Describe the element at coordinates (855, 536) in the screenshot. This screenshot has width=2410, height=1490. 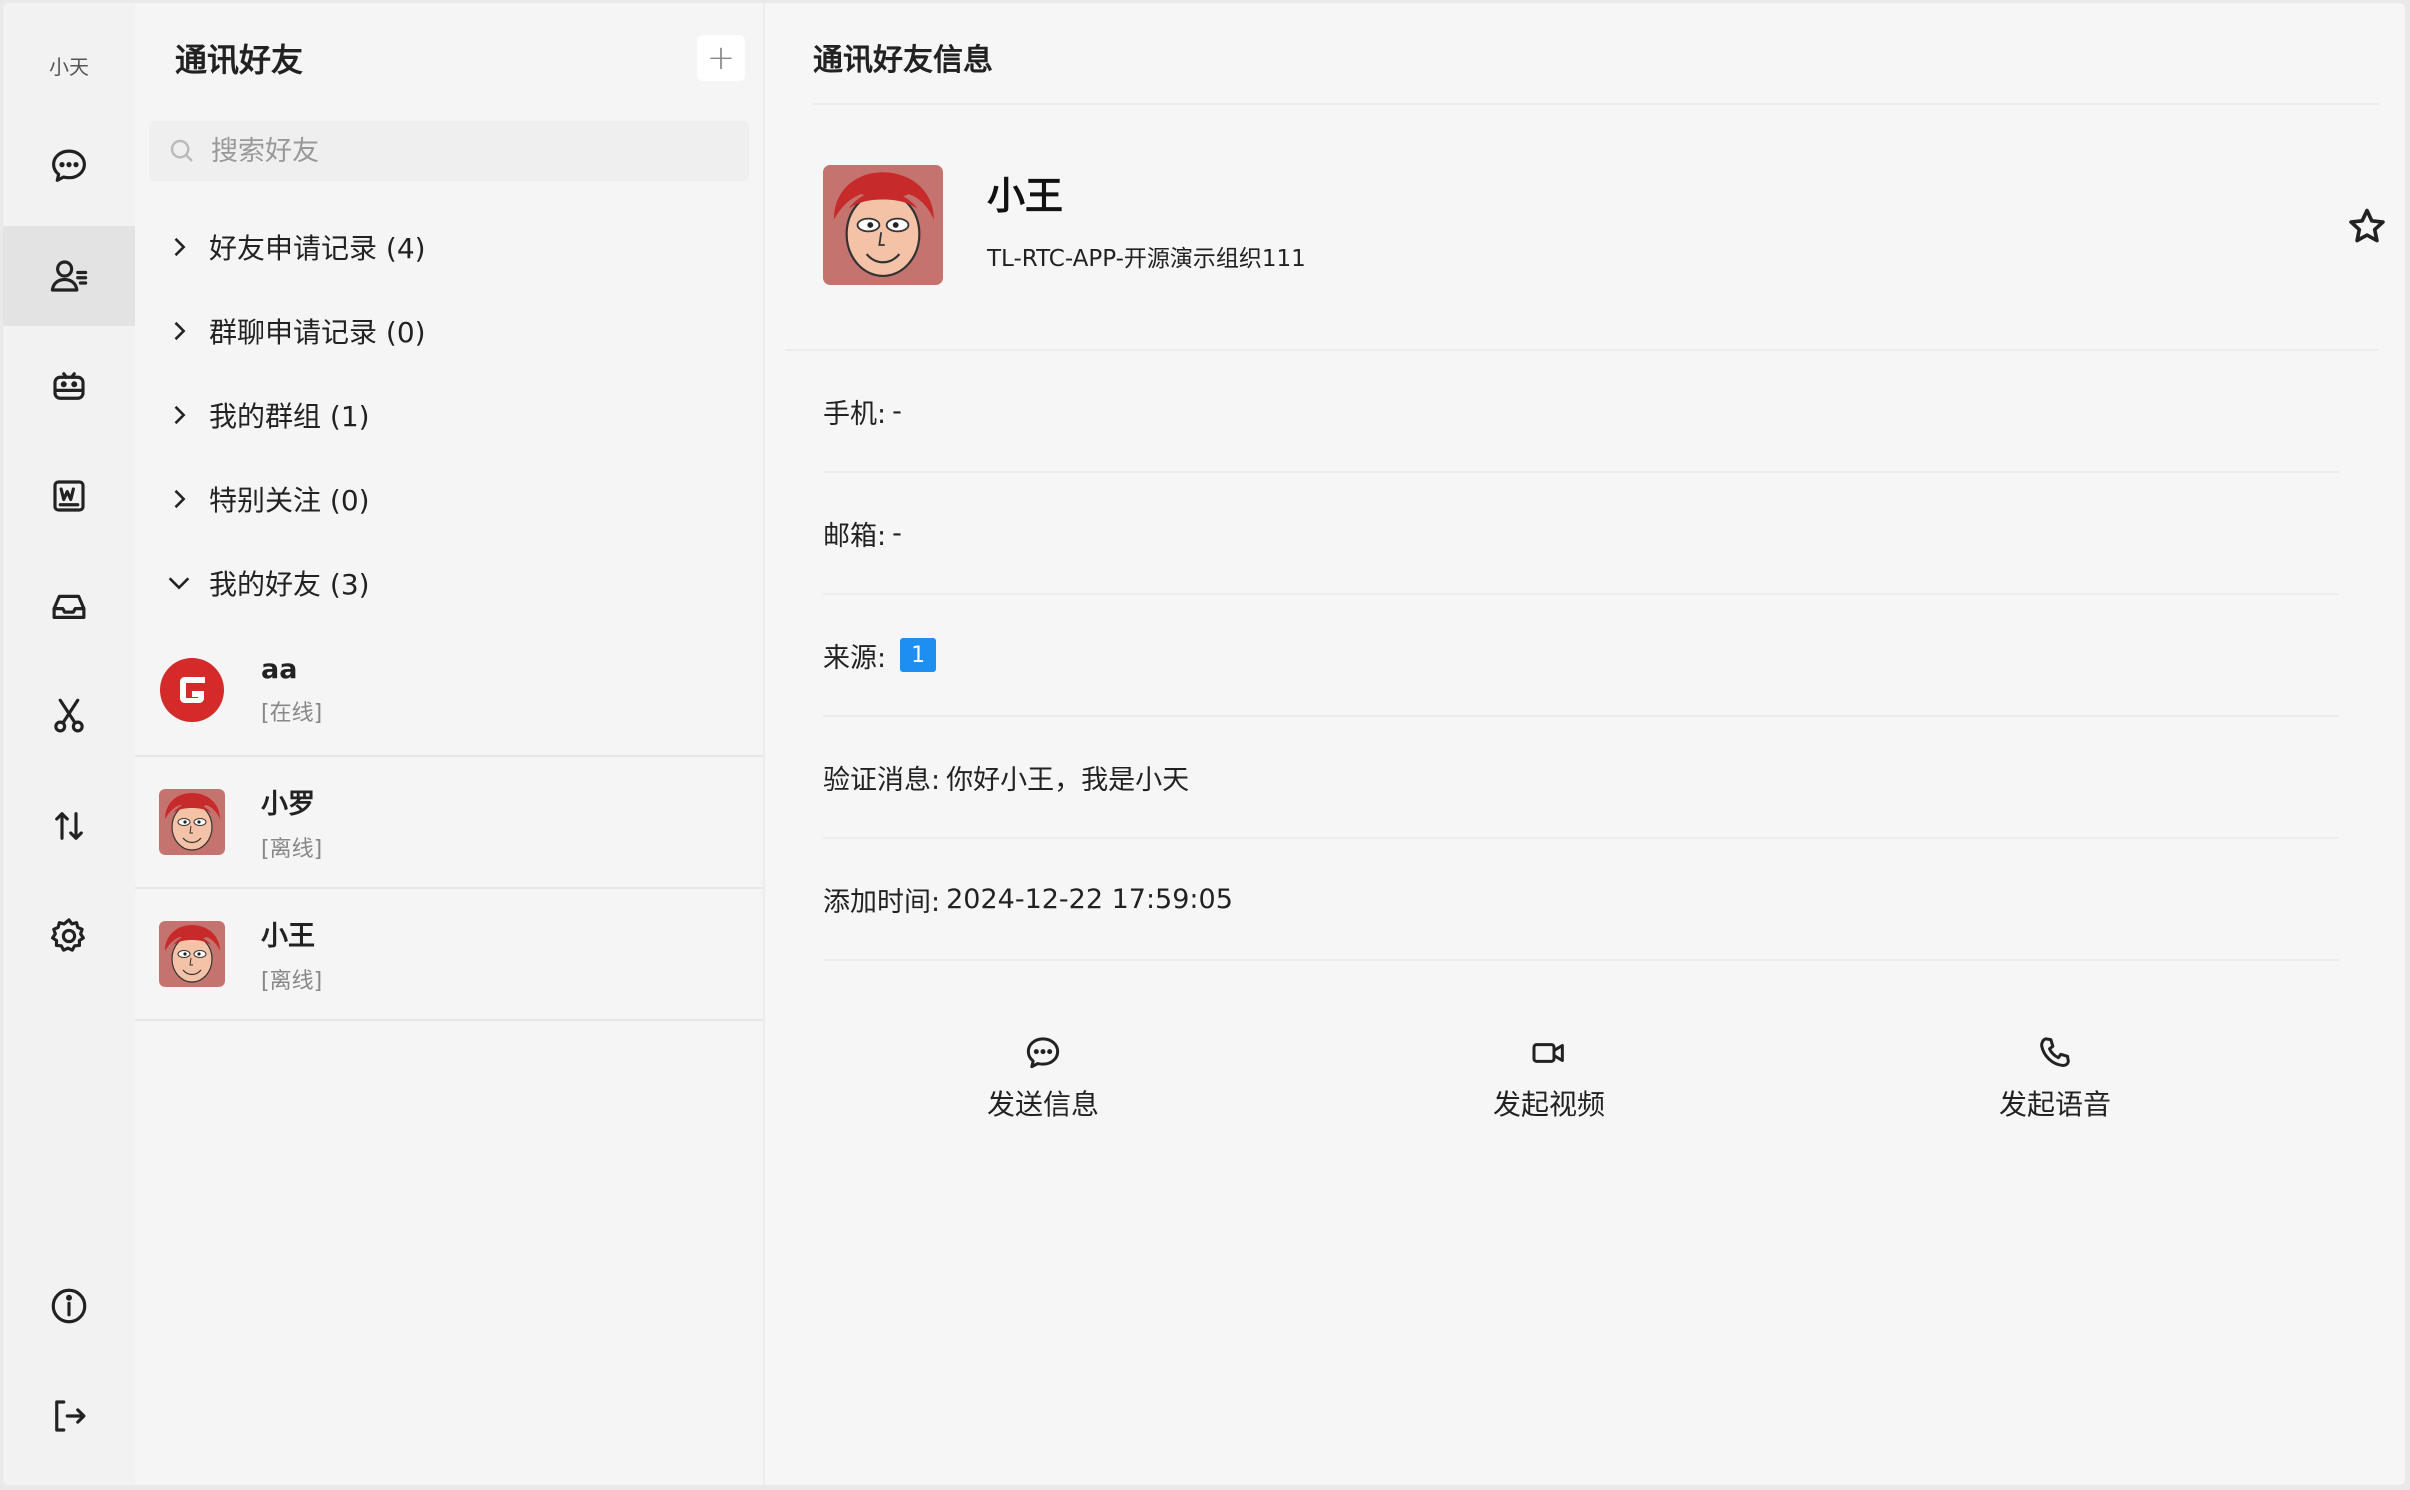
I see `email-label: 邮箱:` at that location.